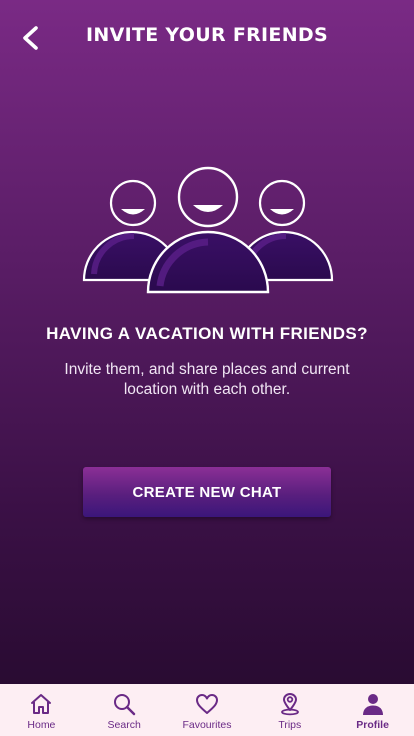  Describe the element at coordinates (290, 704) in the screenshot. I see `map-pin-icon` at that location.